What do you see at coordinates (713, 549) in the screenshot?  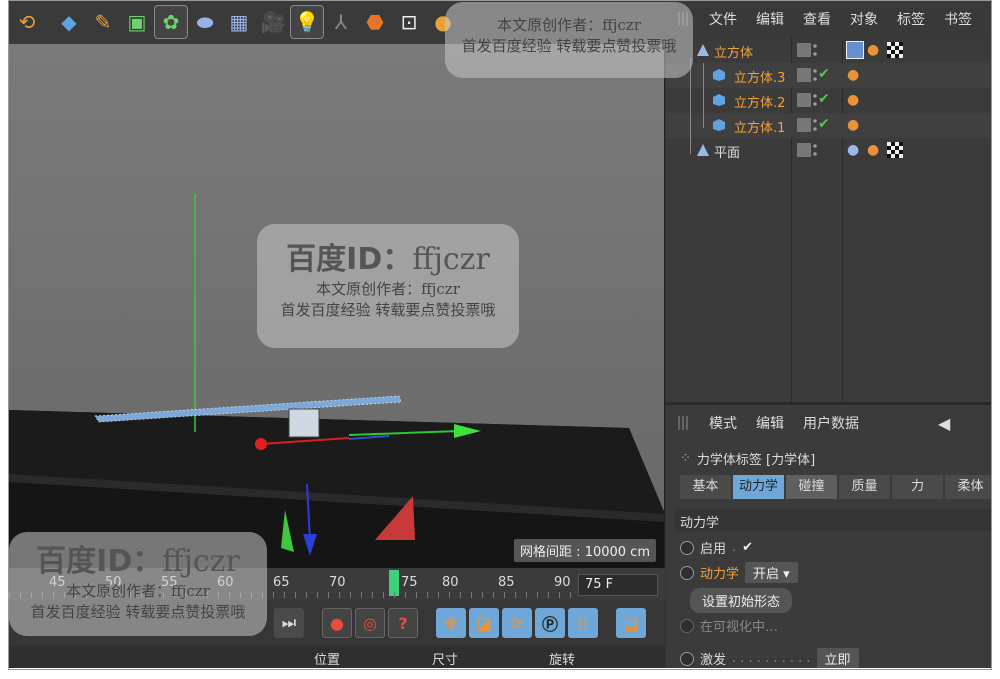 I see `enabled-label: 启用` at bounding box center [713, 549].